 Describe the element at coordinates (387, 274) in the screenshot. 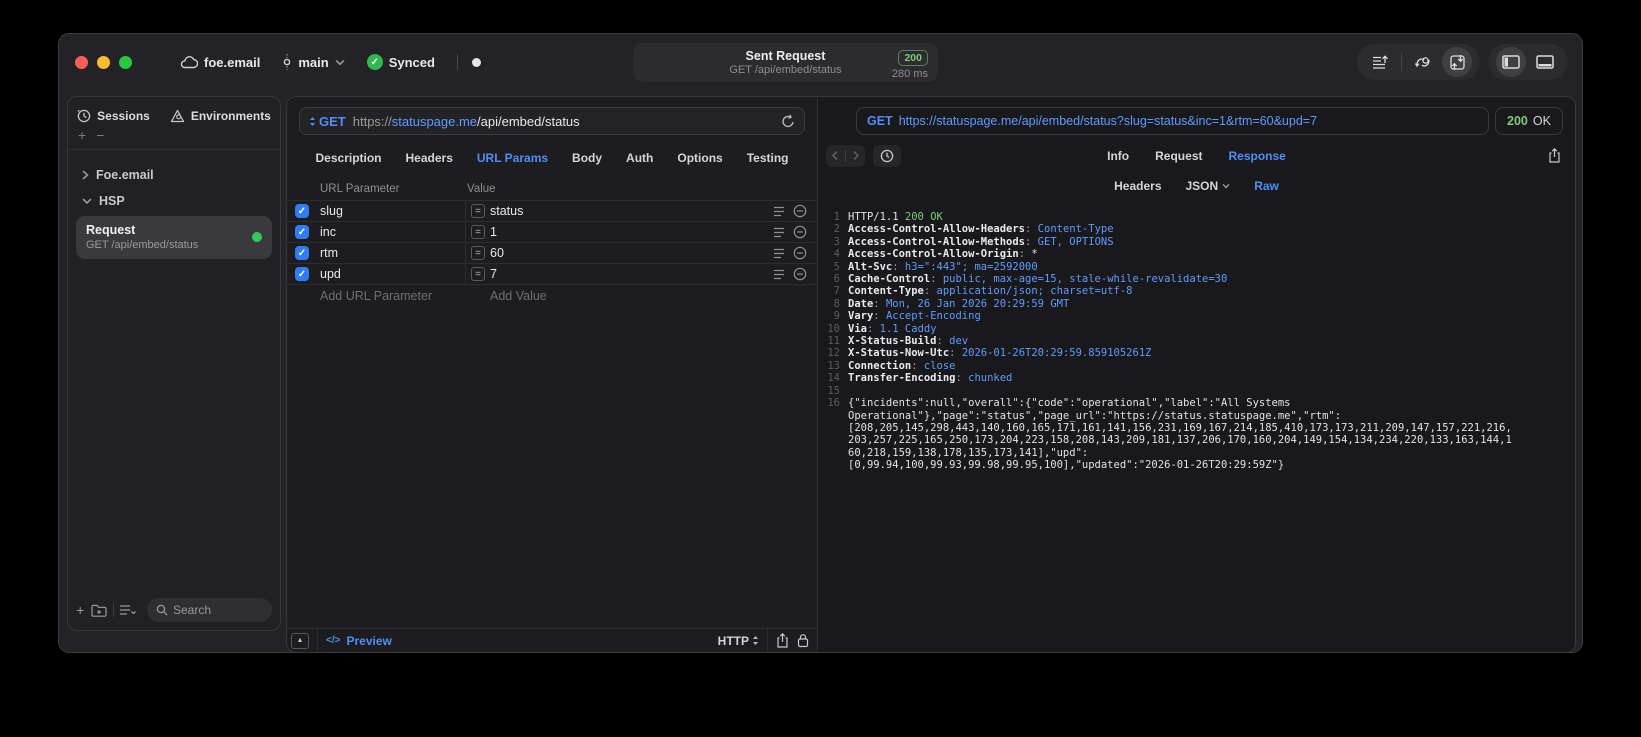

I see `param-name: upd` at that location.